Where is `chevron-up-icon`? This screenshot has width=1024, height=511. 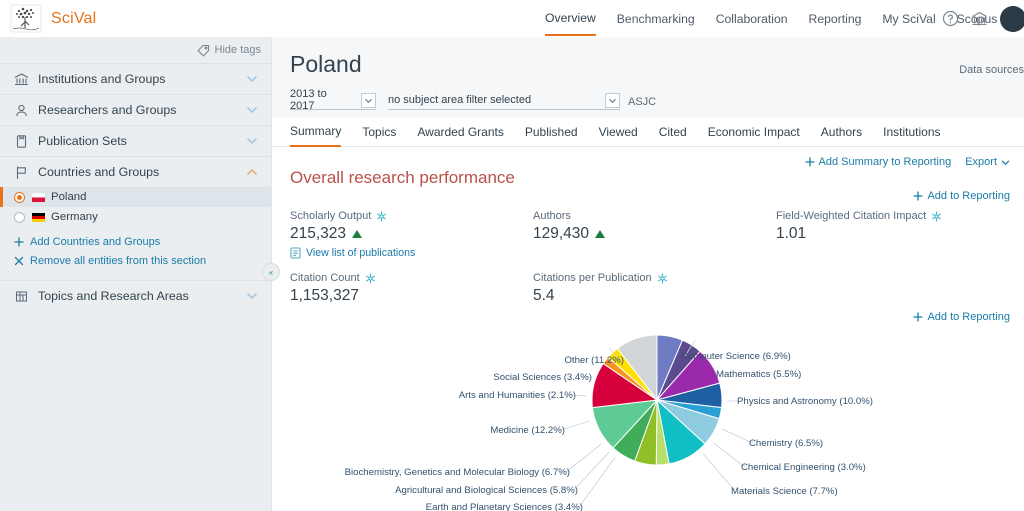
chevron-up-icon is located at coordinates (252, 172).